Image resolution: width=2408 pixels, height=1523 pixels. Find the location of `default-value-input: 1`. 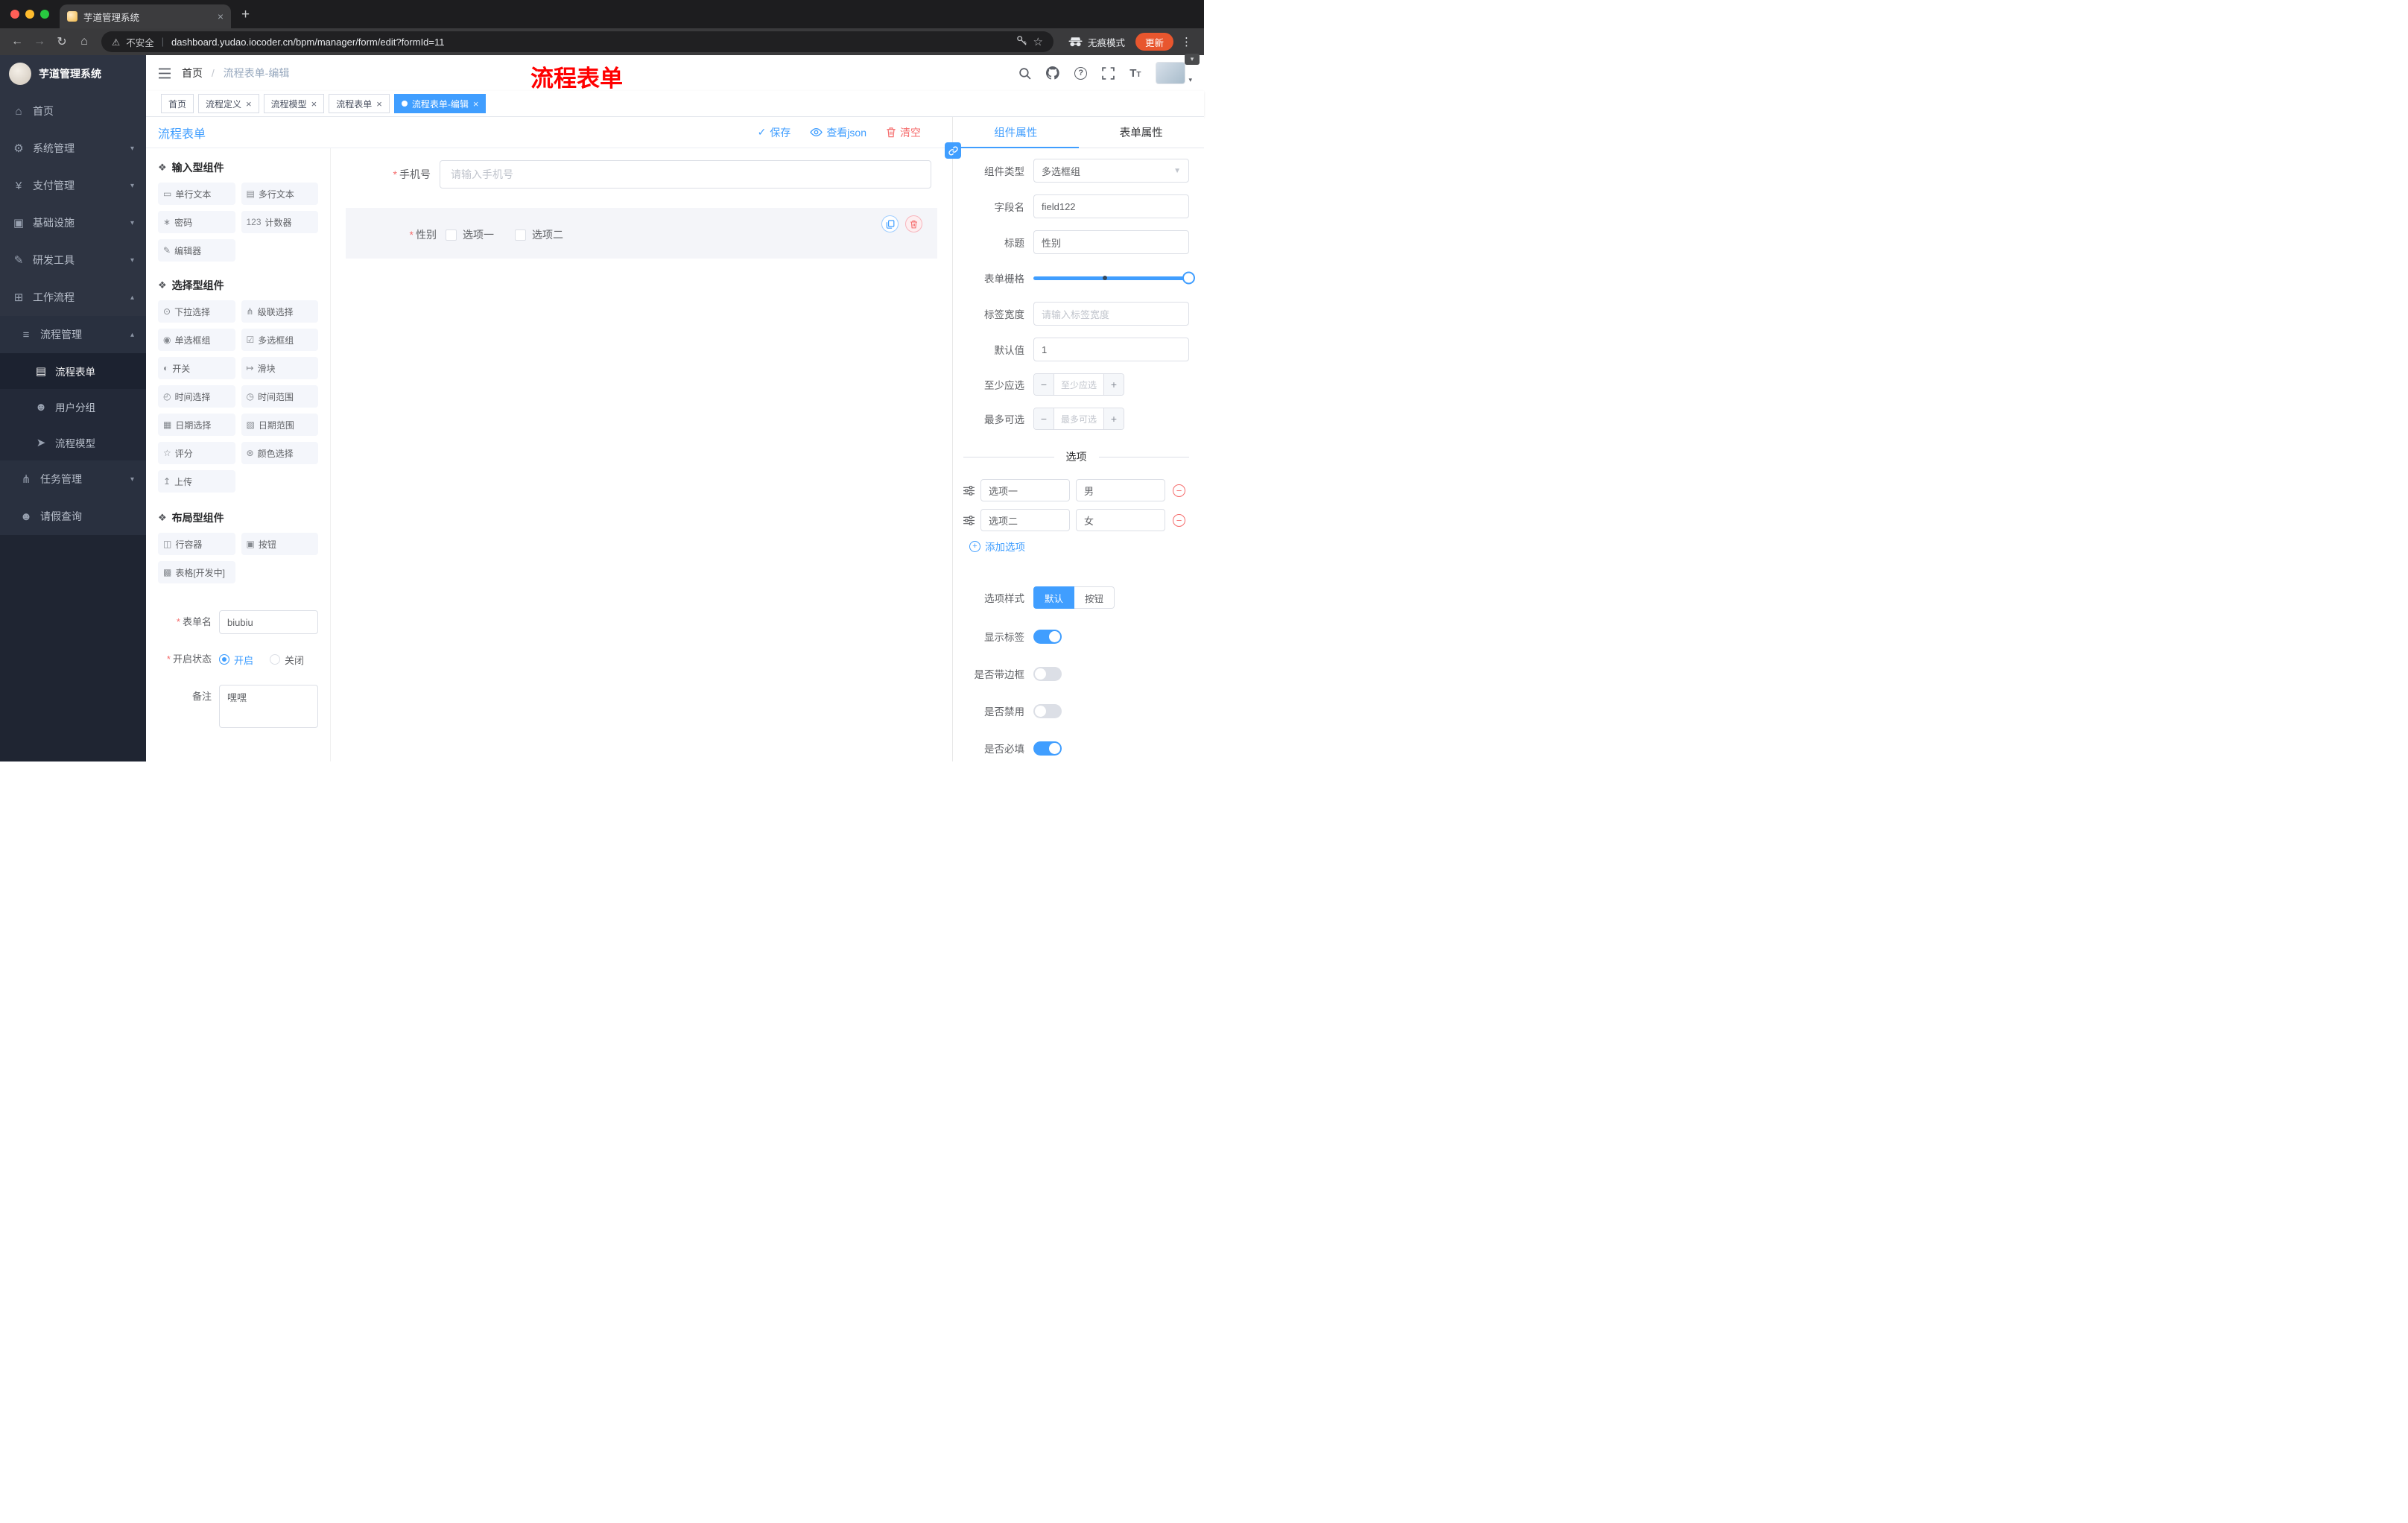

default-value-input: 1 is located at coordinates (1111, 350).